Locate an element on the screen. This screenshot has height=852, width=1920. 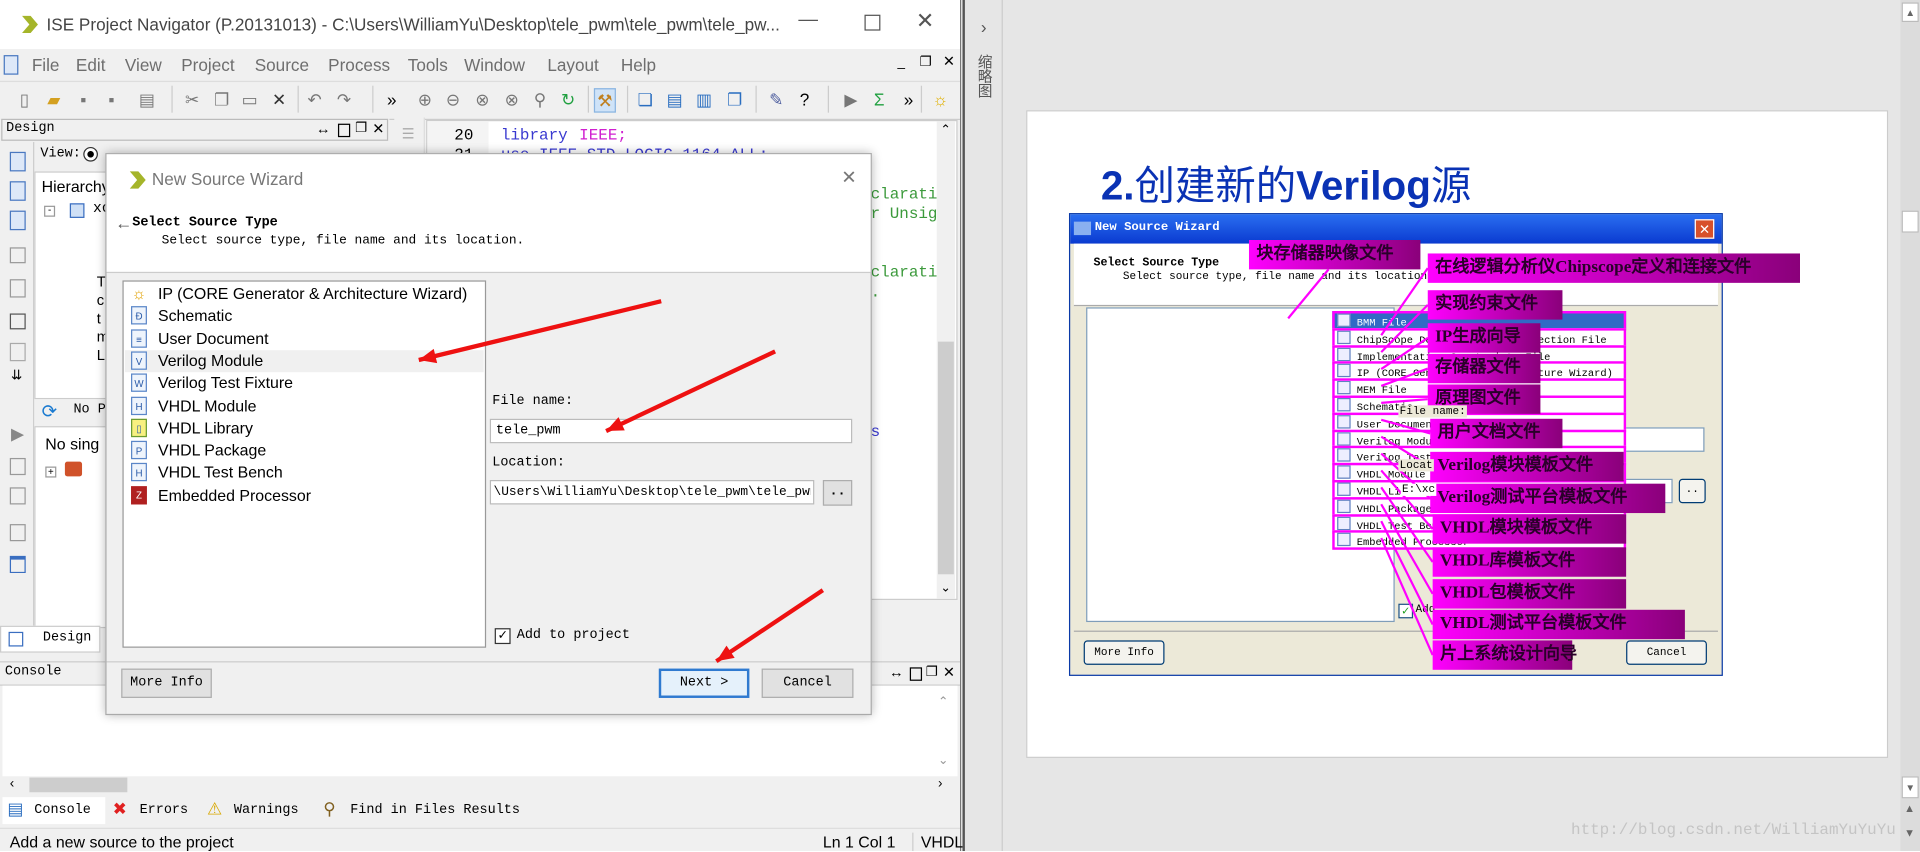
menu-edit: Edit is located at coordinates (91, 65).